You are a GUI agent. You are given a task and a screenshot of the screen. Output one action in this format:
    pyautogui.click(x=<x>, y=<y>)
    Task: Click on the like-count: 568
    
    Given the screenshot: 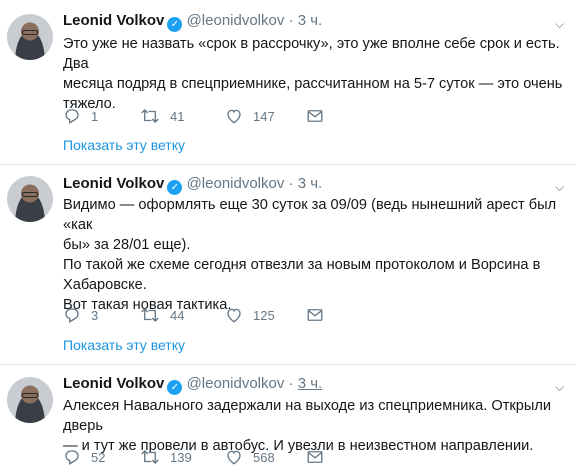 What is the action you would take?
    pyautogui.click(x=264, y=457)
    